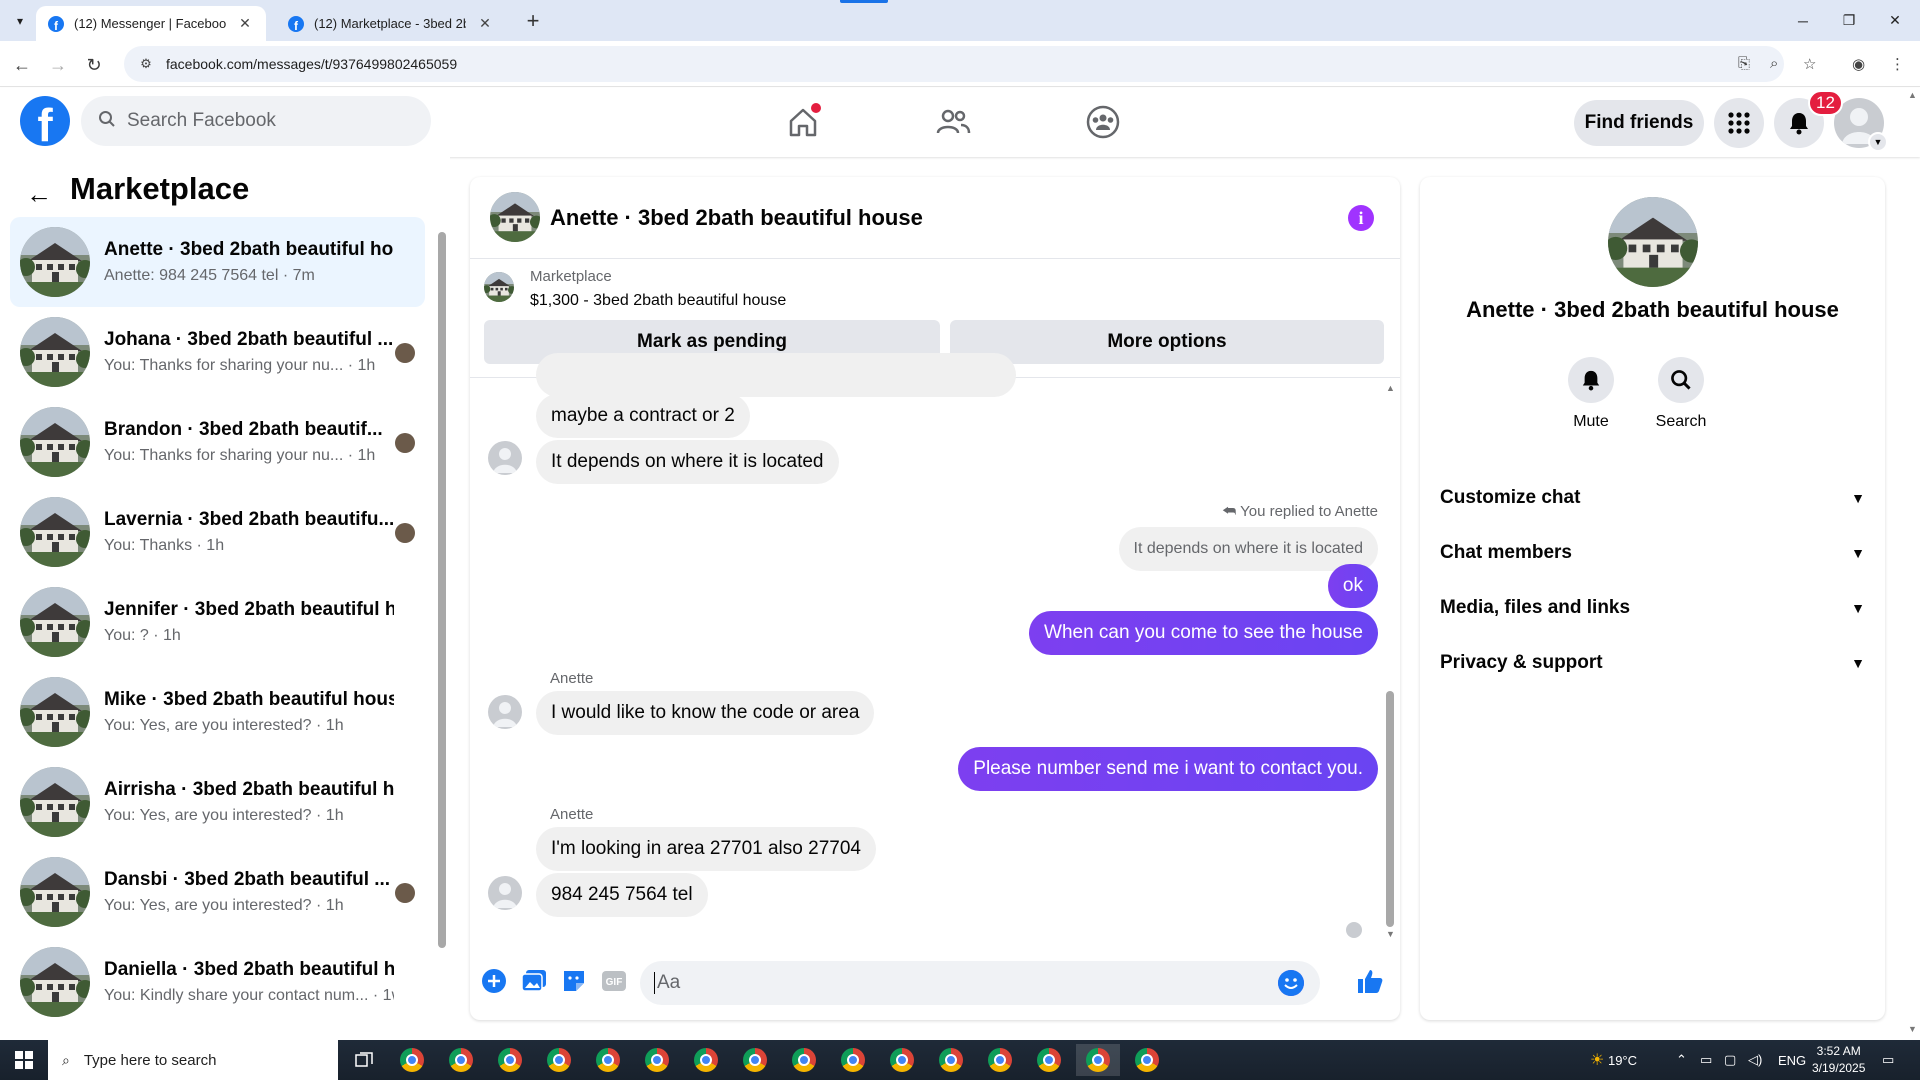  I want to click on home-nav-button, so click(803, 122).